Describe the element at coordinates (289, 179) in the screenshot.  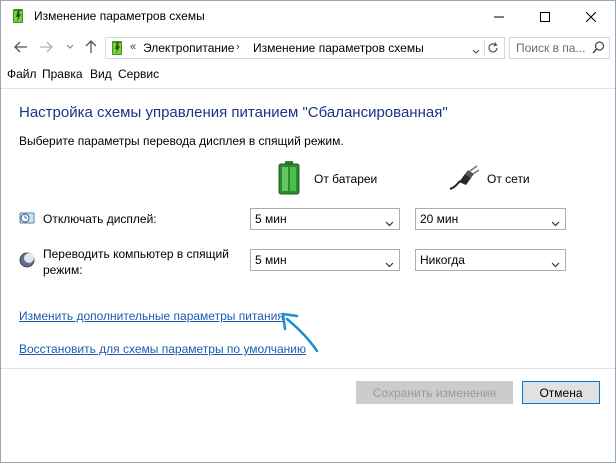
I see `battery-icon` at that location.